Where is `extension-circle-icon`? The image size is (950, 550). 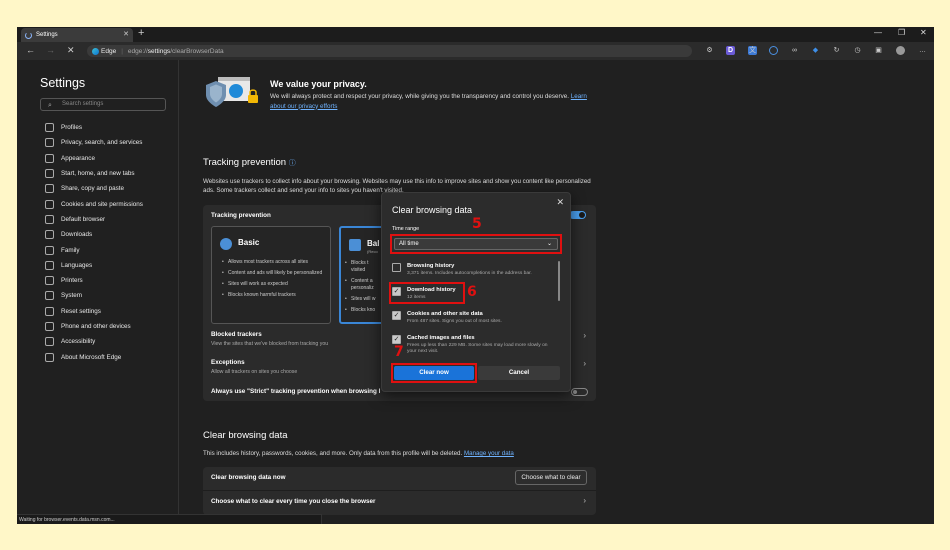
extension-circle-icon is located at coordinates (773, 50).